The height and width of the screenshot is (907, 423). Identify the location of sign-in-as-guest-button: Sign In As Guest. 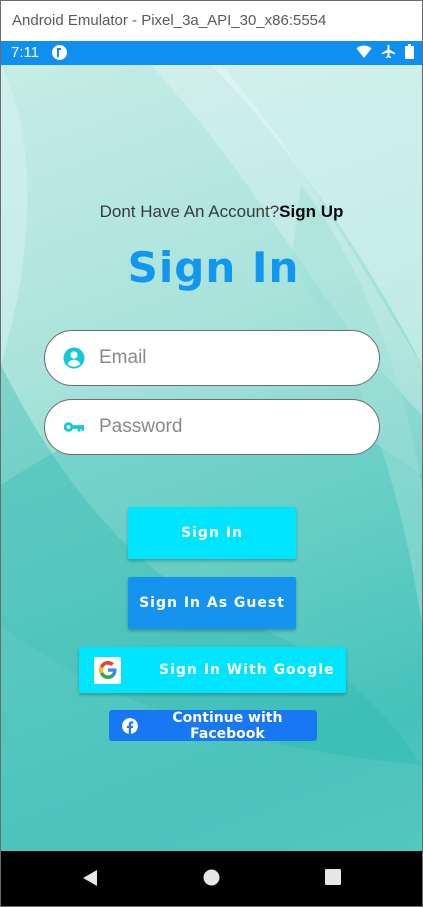
(212, 603).